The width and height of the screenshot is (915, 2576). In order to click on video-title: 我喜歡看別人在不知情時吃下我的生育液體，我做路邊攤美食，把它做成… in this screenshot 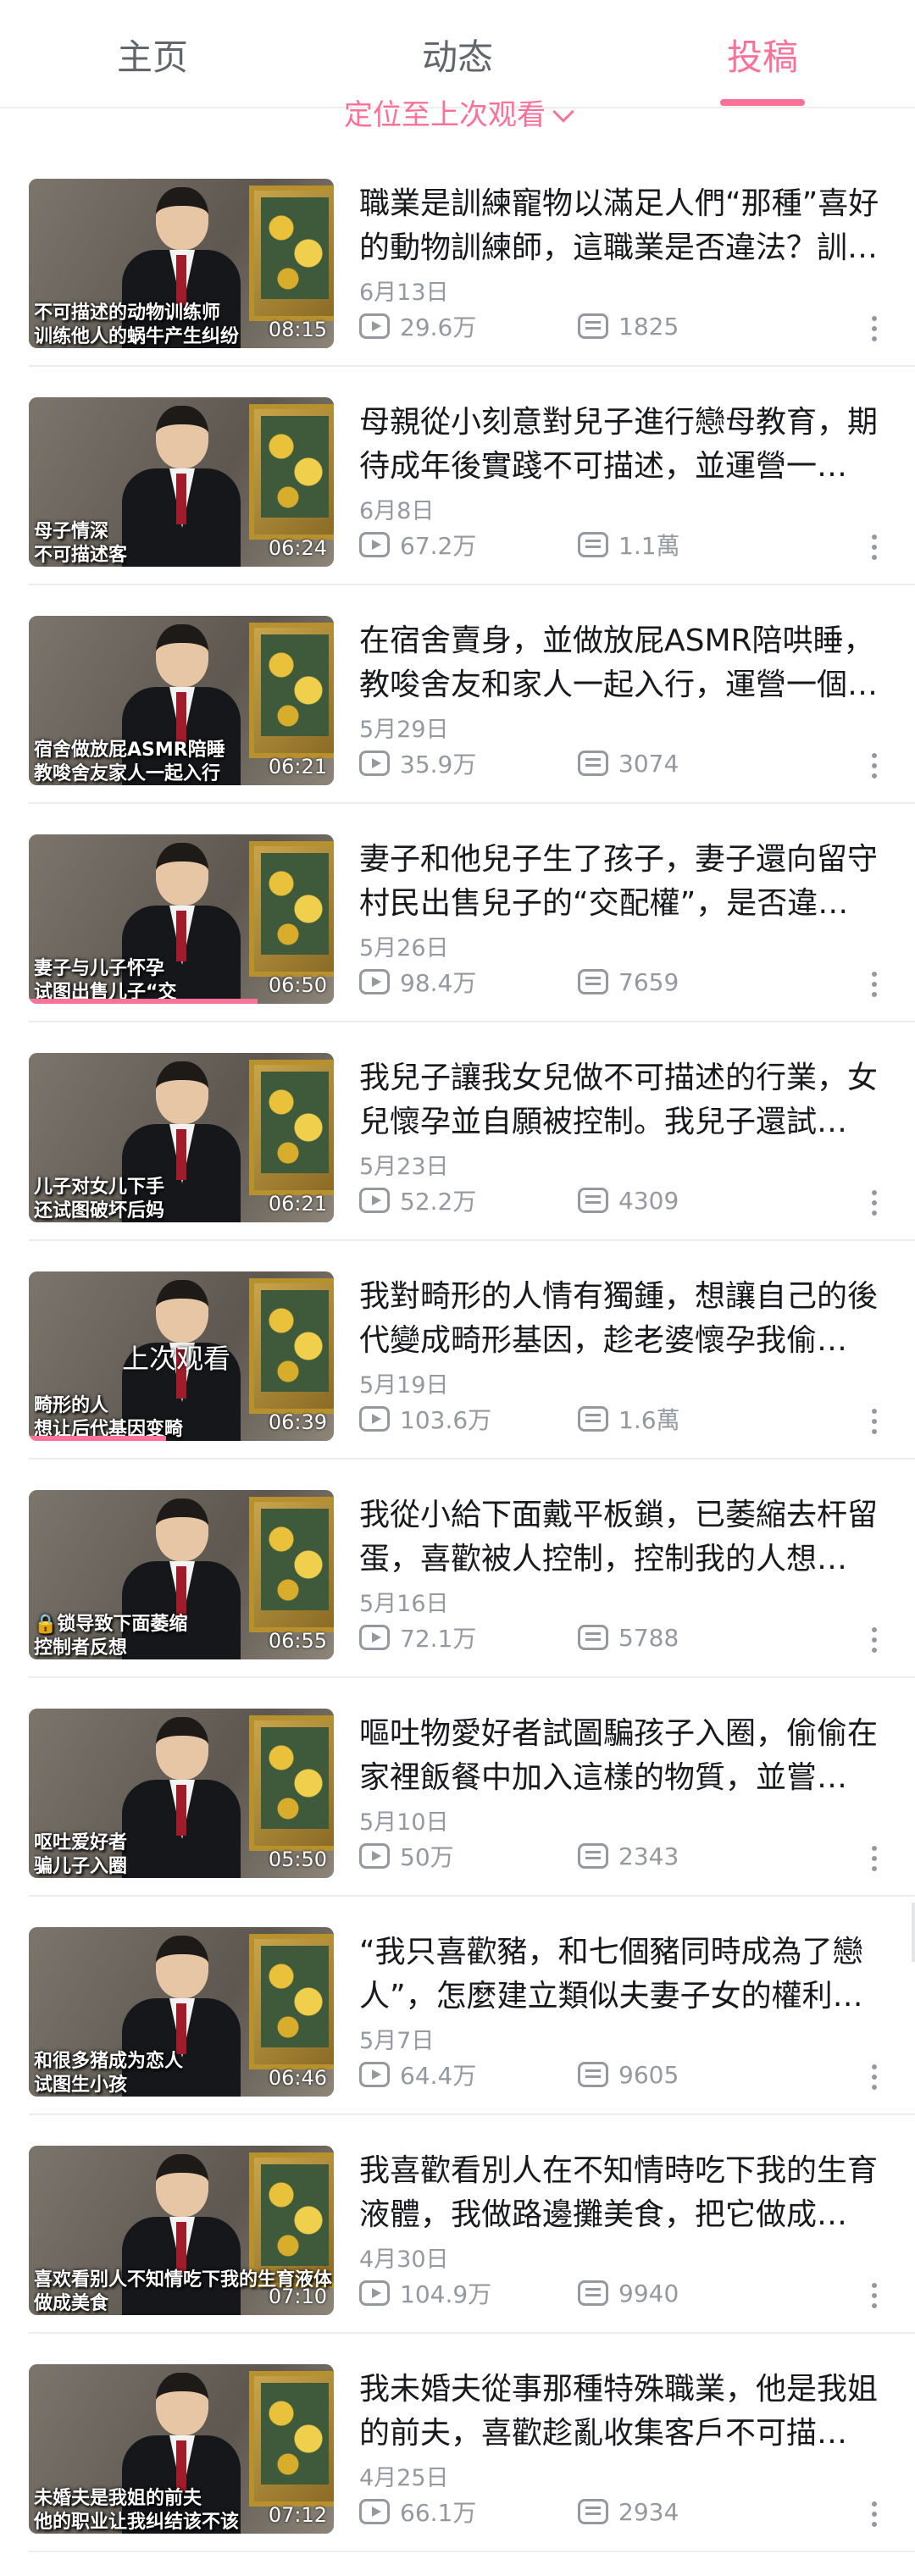, I will do `click(621, 2193)`.